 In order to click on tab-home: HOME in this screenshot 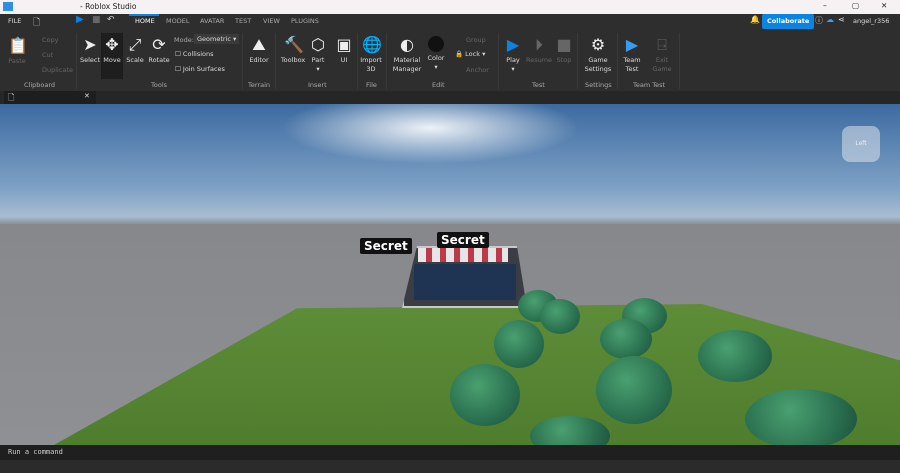, I will do `click(145, 21)`.